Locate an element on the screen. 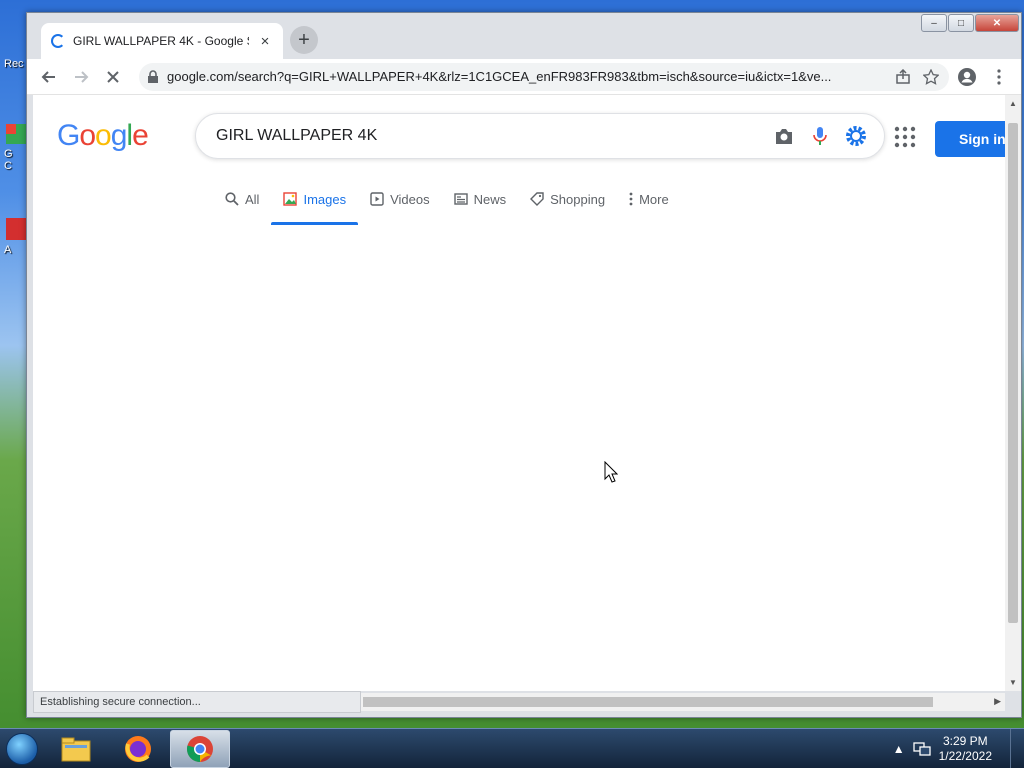 The height and width of the screenshot is (768, 1024). system-tray: ▲ 3:29 PM 1/22/2022 is located at coordinates (951, 749).